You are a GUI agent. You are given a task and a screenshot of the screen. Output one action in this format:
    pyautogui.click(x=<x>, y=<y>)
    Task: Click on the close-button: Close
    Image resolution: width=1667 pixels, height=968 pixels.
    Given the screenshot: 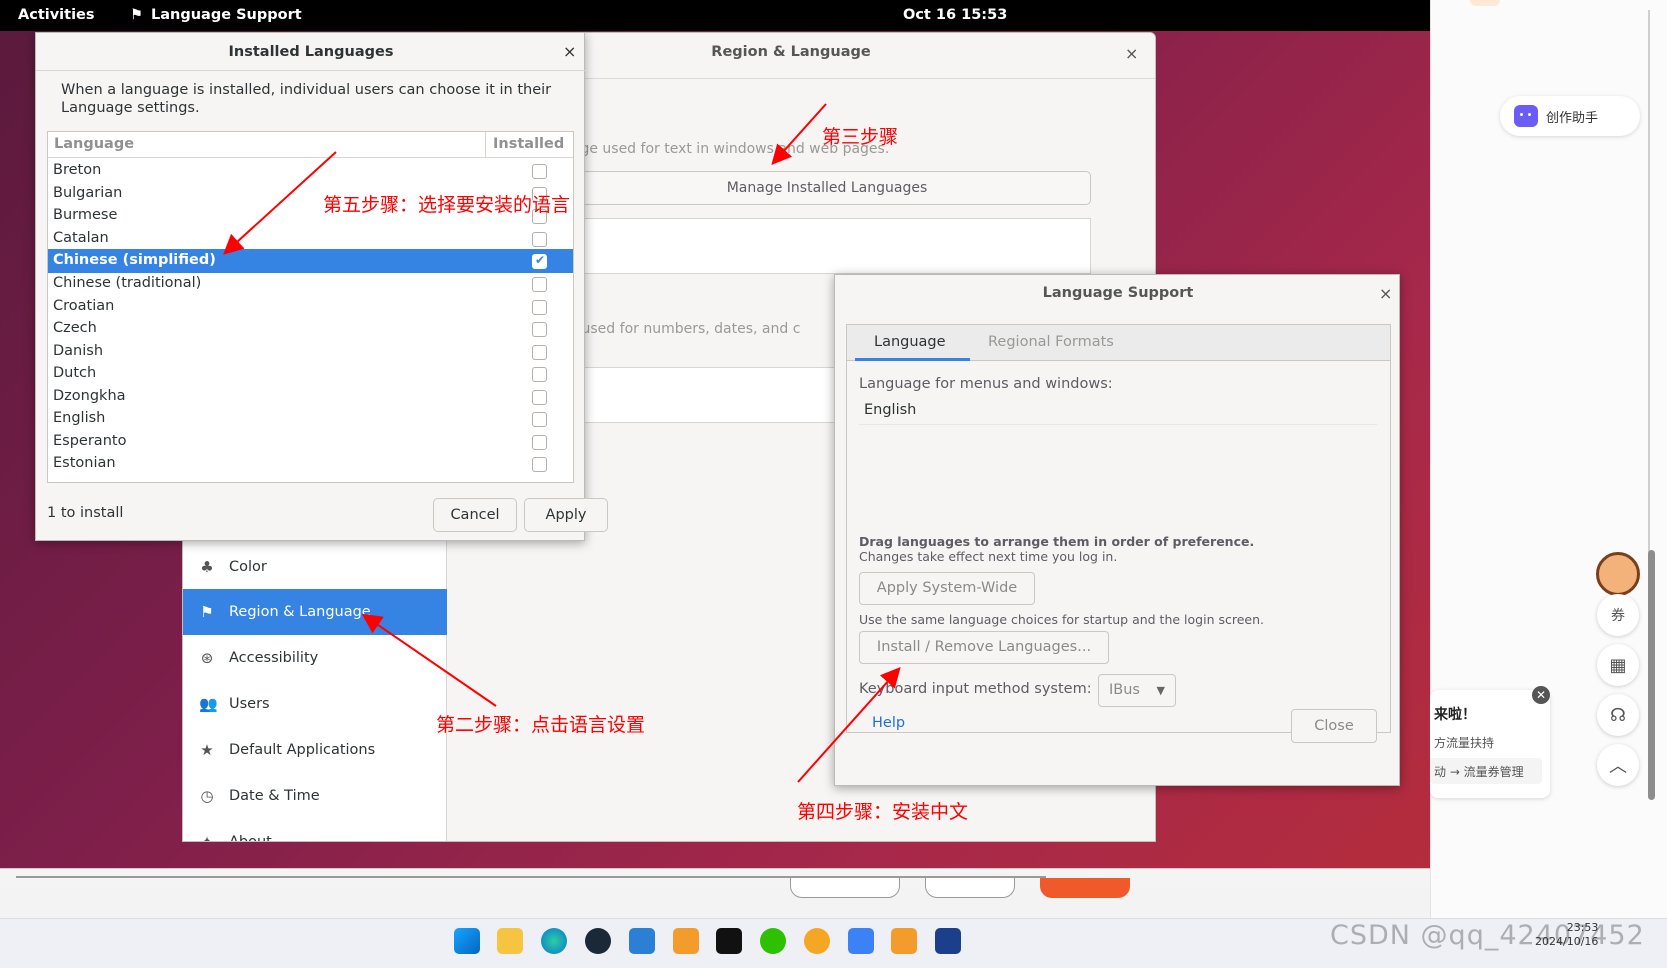 What is the action you would take?
    pyautogui.click(x=1334, y=726)
    